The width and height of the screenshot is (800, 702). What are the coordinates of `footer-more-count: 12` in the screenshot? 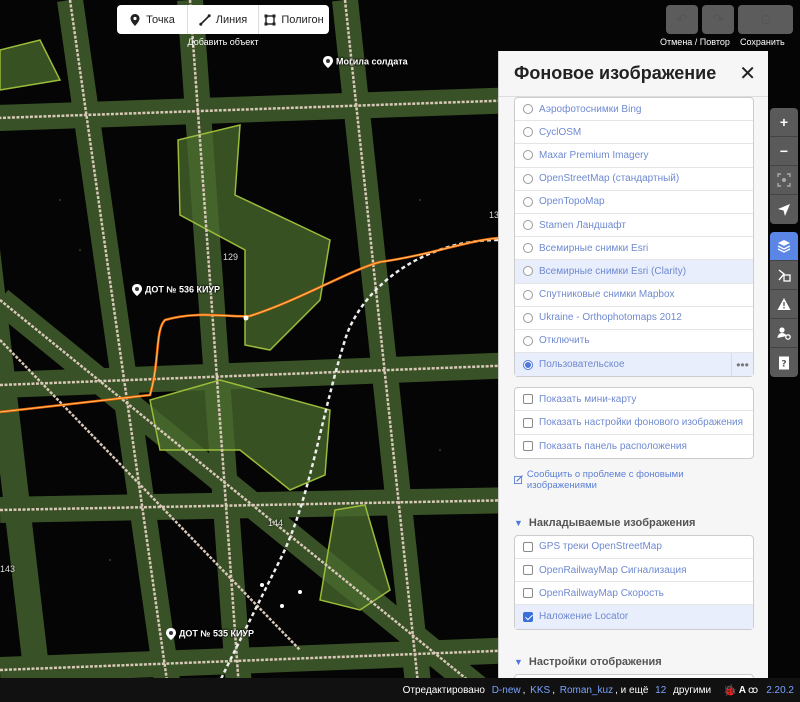 It's located at (660, 690).